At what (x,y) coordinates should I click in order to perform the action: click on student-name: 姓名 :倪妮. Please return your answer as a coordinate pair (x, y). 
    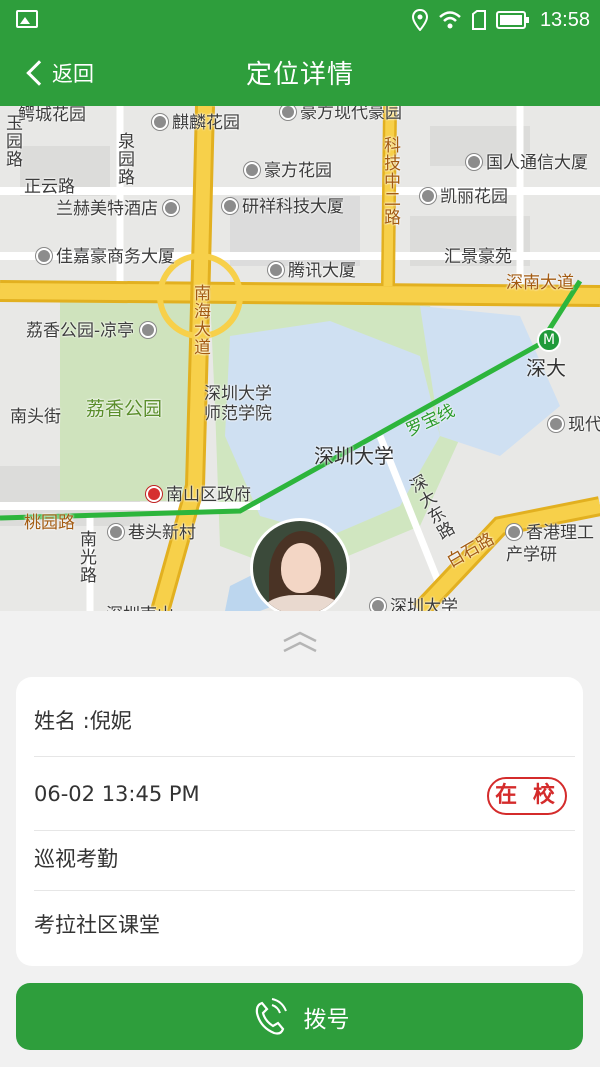
    Looking at the image, I should click on (83, 720).